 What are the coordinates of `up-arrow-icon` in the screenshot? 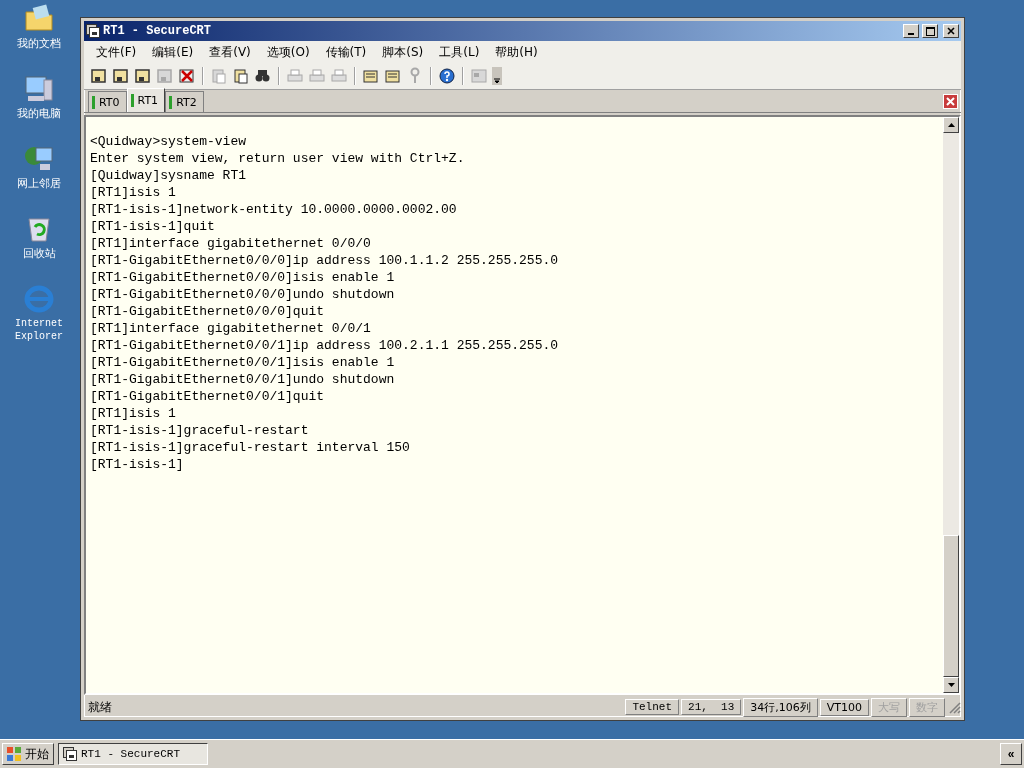 It's located at (951, 125).